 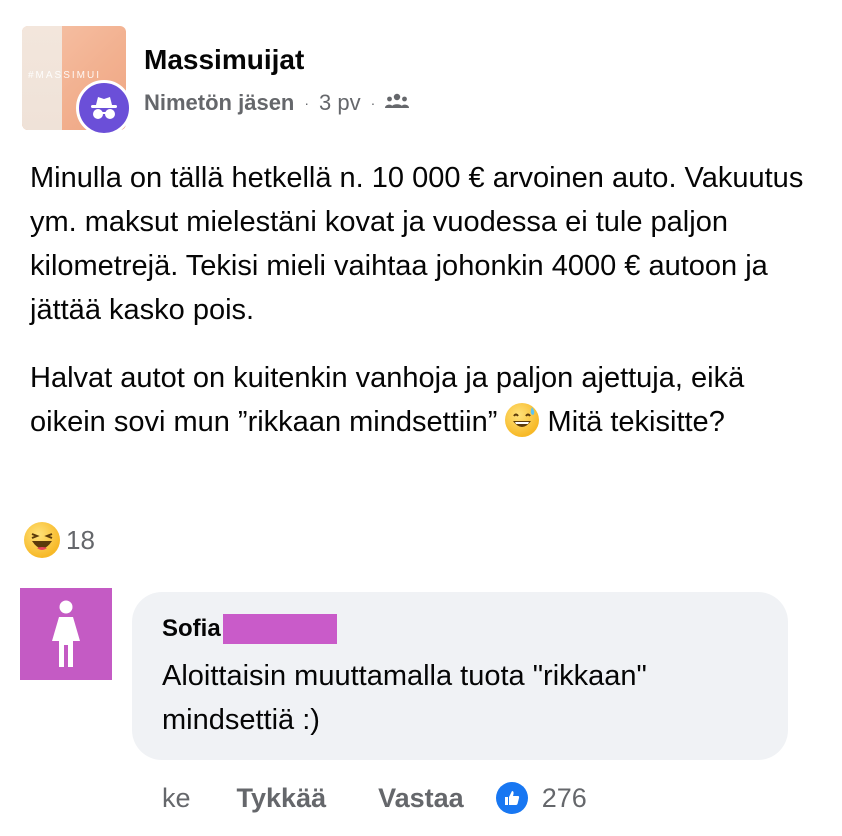 I want to click on post-reactions: 18, so click(x=59, y=540).